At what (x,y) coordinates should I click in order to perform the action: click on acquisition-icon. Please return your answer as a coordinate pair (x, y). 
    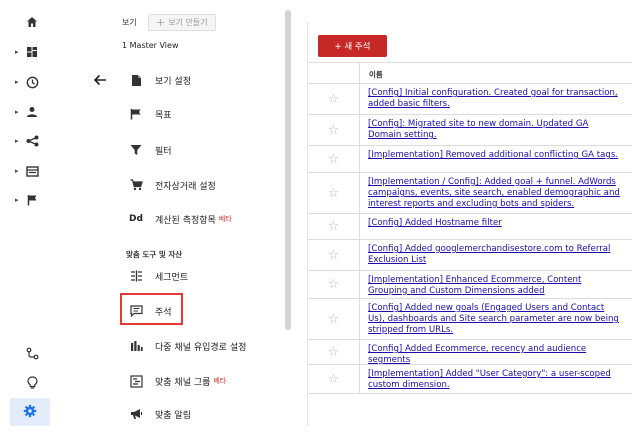
    Looking at the image, I should click on (32, 141).